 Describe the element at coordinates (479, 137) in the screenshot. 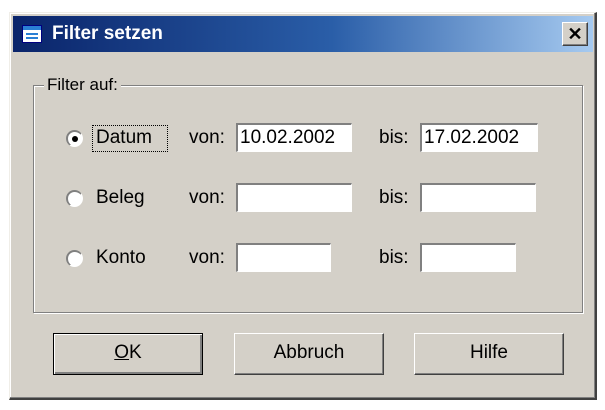

I see `datum-to-field: 17.02.2002` at that location.